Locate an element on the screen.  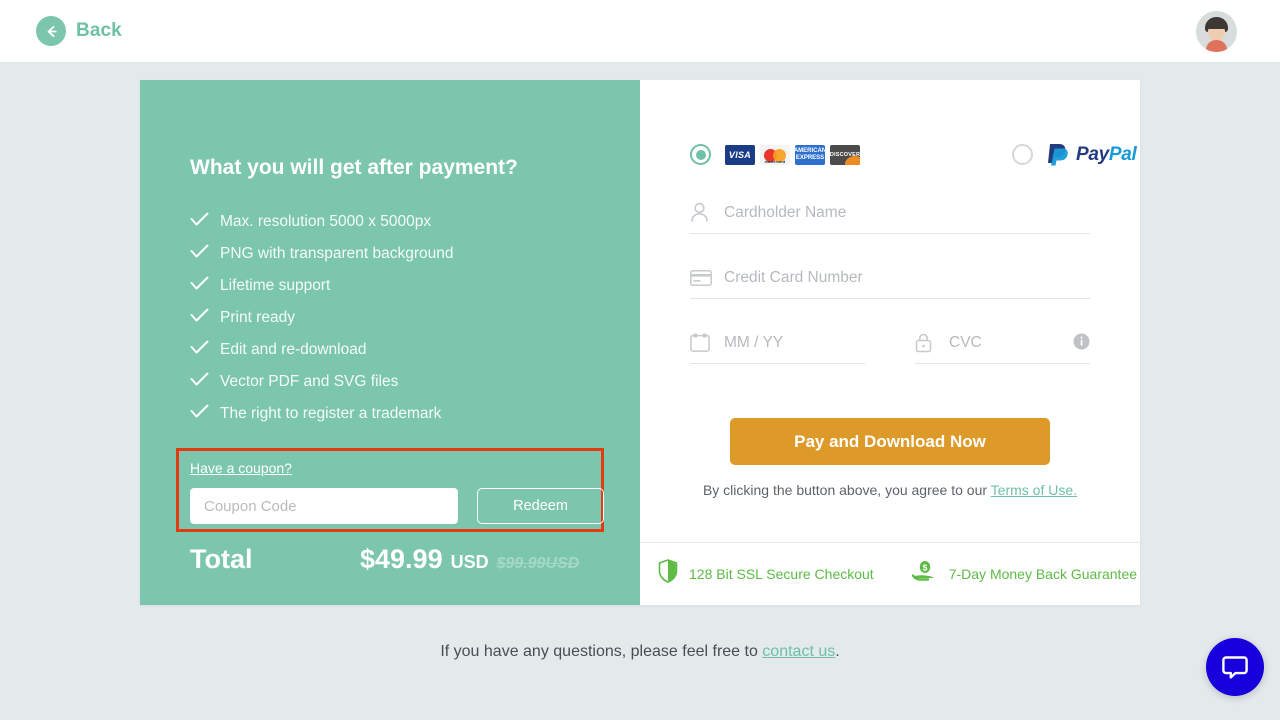
expiry-field is located at coordinates (777, 343).